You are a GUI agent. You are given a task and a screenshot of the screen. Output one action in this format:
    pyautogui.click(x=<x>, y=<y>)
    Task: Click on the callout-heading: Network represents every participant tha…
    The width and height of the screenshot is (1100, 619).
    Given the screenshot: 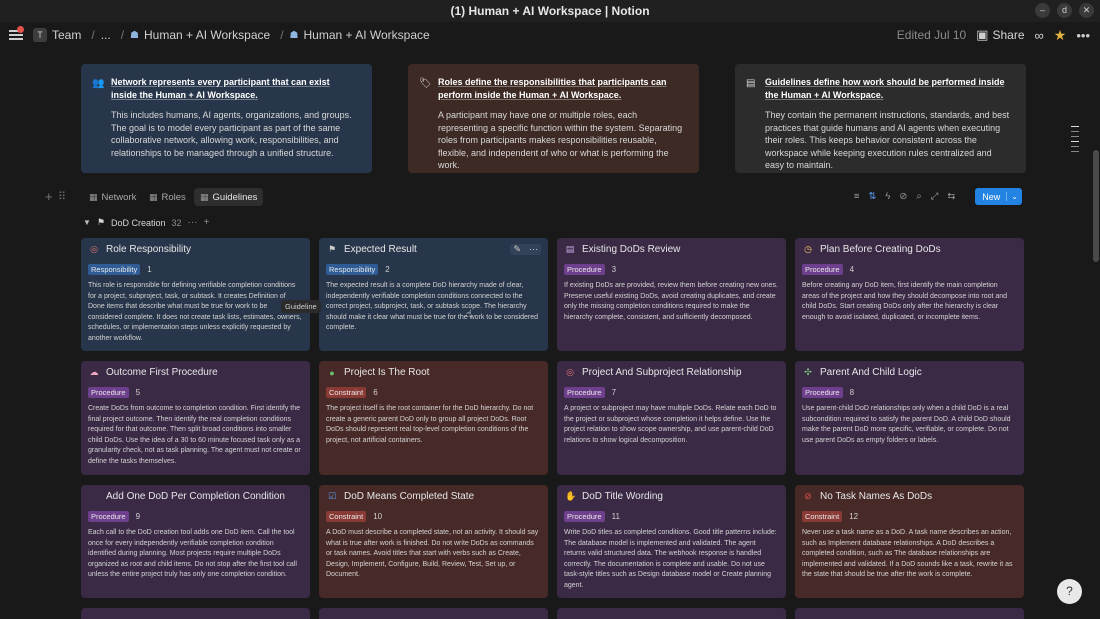 What is the action you would take?
    pyautogui.click(x=220, y=88)
    